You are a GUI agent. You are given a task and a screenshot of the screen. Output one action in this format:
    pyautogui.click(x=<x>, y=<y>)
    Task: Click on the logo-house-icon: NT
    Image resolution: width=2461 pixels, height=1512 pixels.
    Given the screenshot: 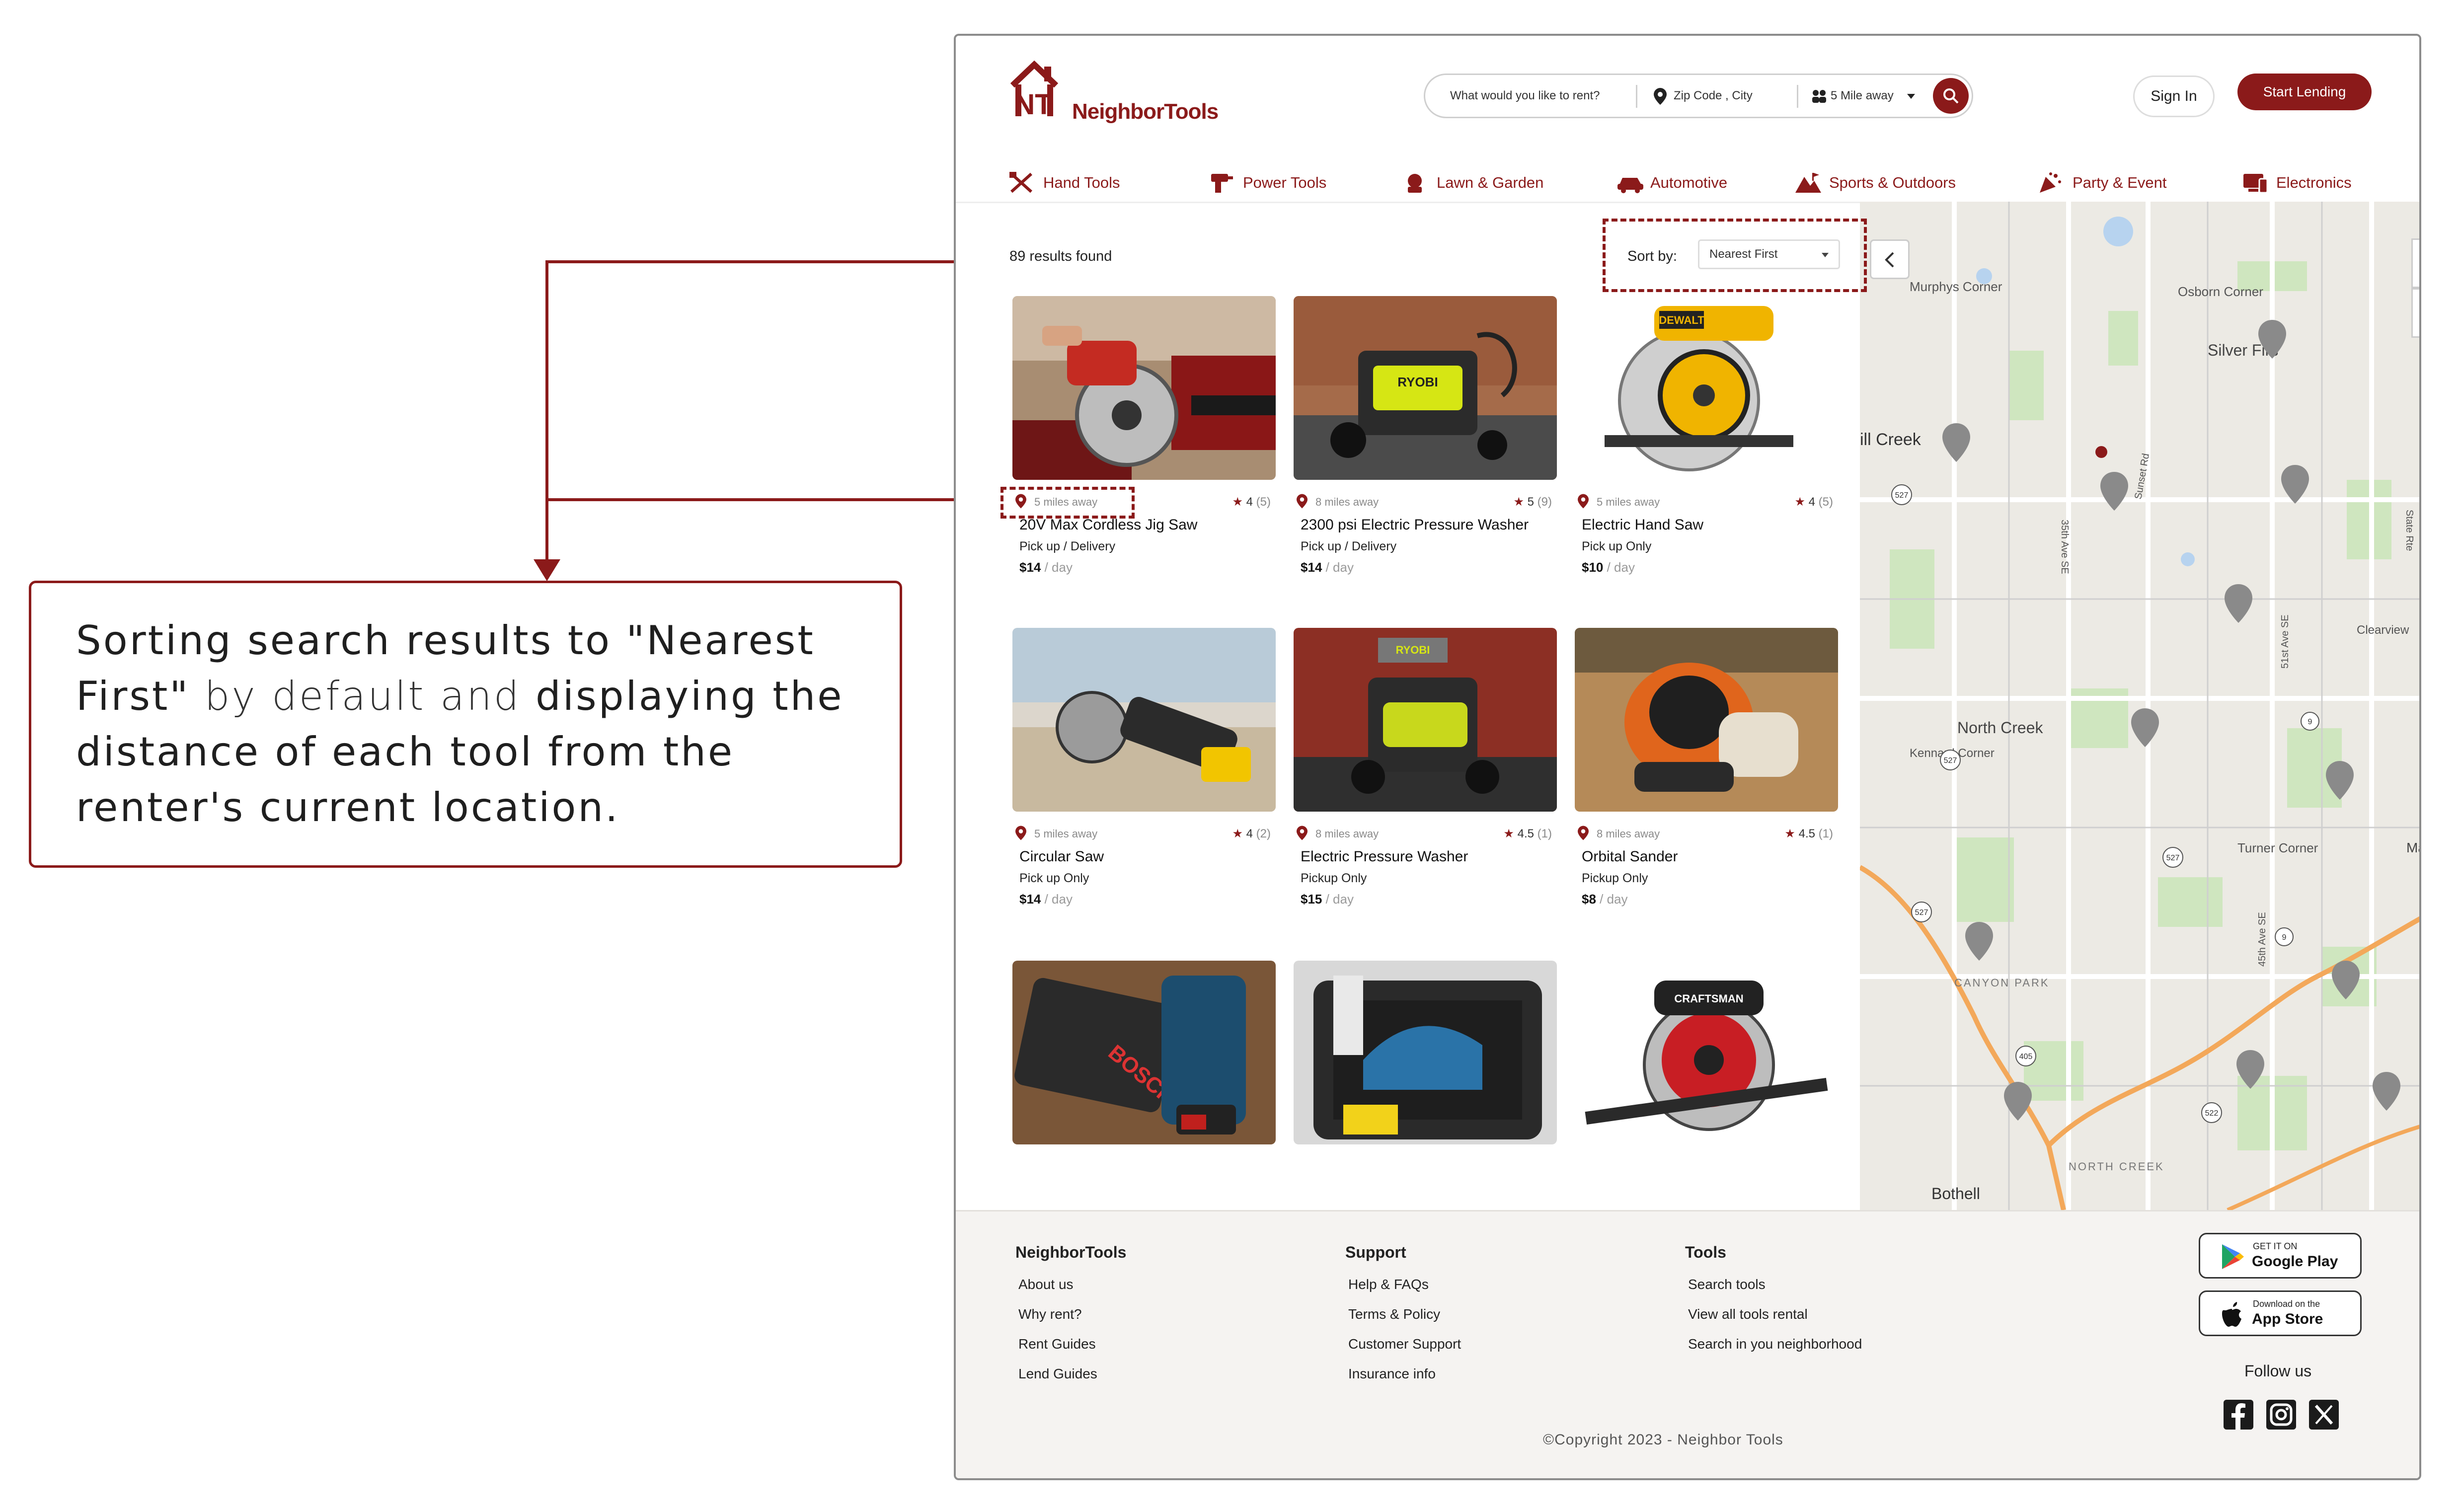 What is the action you would take?
    pyautogui.click(x=1040, y=88)
    